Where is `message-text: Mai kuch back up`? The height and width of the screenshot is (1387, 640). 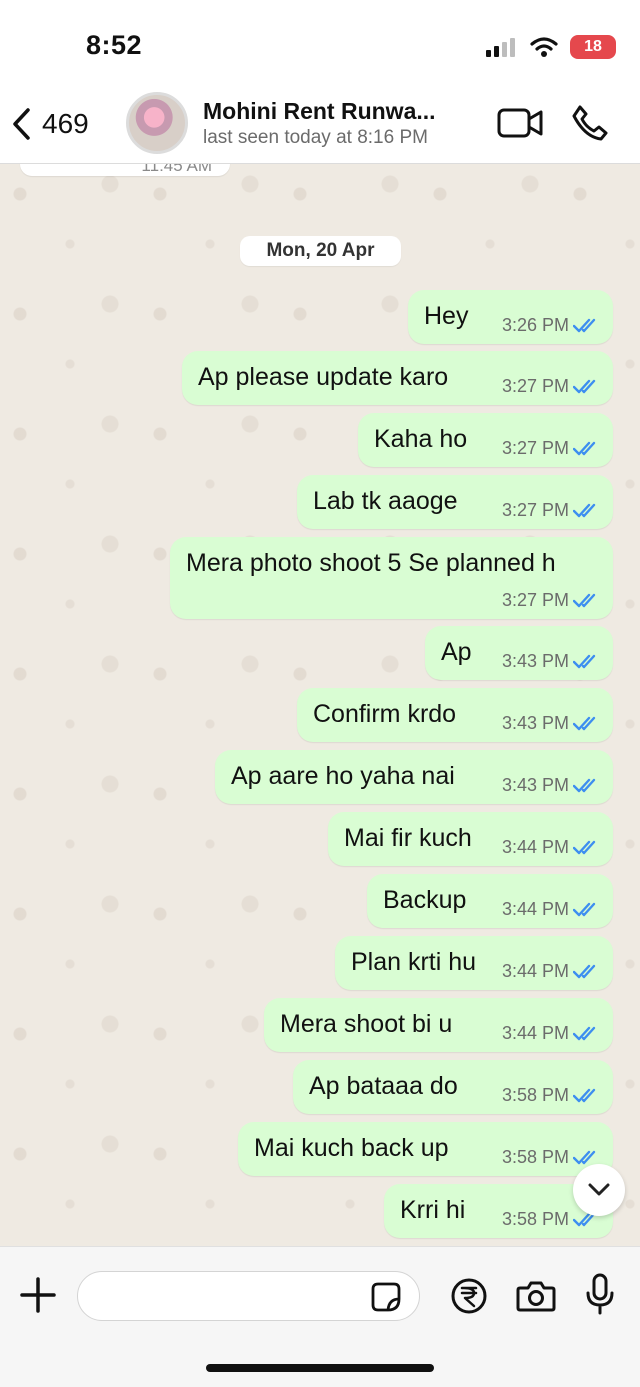
message-text: Mai kuch back up is located at coordinates (351, 1148).